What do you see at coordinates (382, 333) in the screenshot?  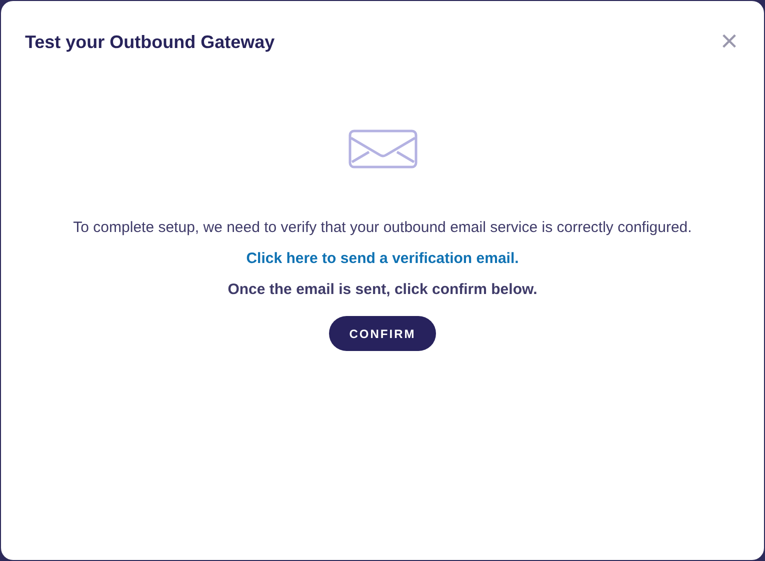 I see `confirm-button: CONFIRM` at bounding box center [382, 333].